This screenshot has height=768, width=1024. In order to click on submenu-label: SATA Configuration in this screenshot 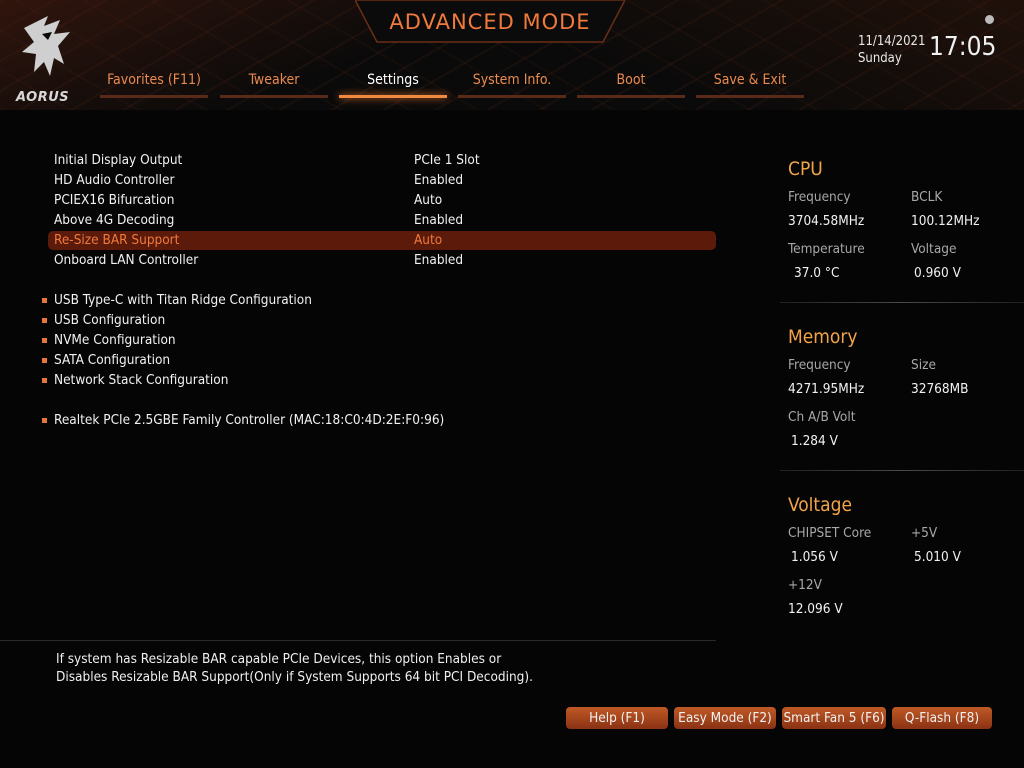, I will do `click(112, 360)`.